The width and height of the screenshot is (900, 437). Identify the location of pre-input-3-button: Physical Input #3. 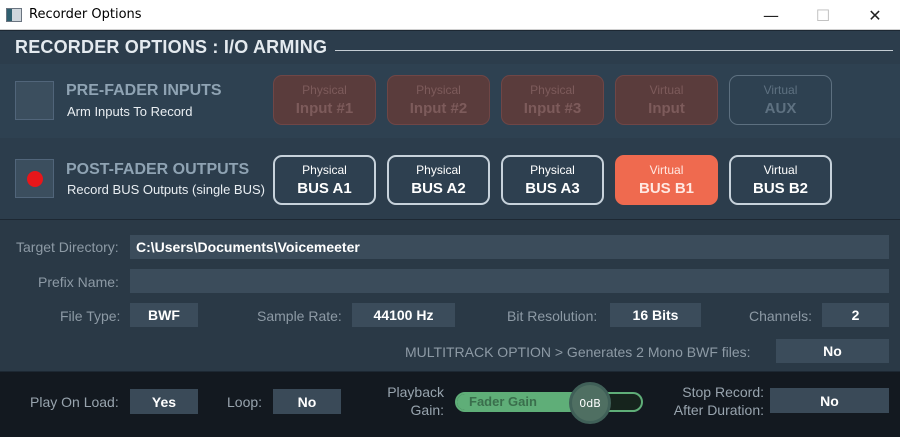
(552, 100).